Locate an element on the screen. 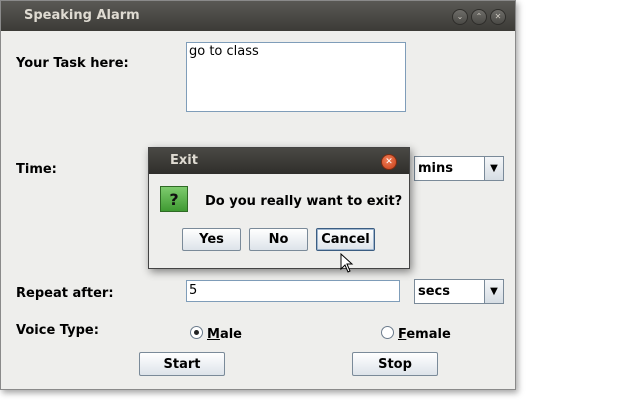 Image resolution: width=640 pixels, height=400 pixels. title-bar: Speaking Alarm ⌄ ⌃ ✕ is located at coordinates (258, 16).